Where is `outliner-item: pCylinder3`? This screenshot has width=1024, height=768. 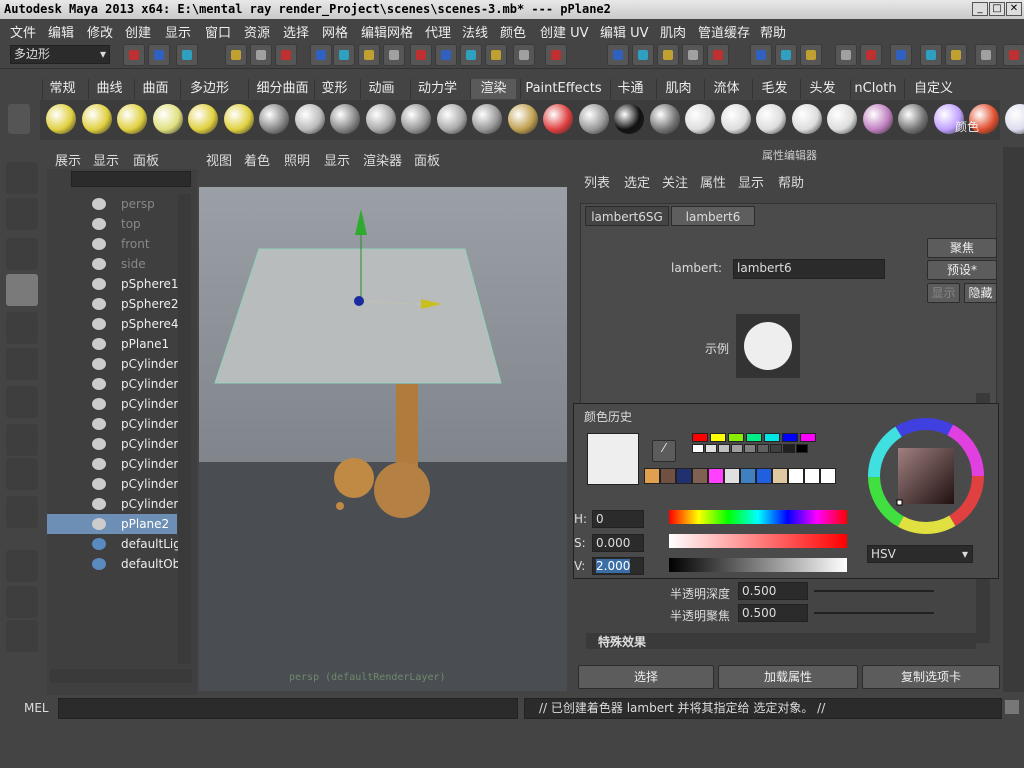 outliner-item: pCylinder3 is located at coordinates (116, 384).